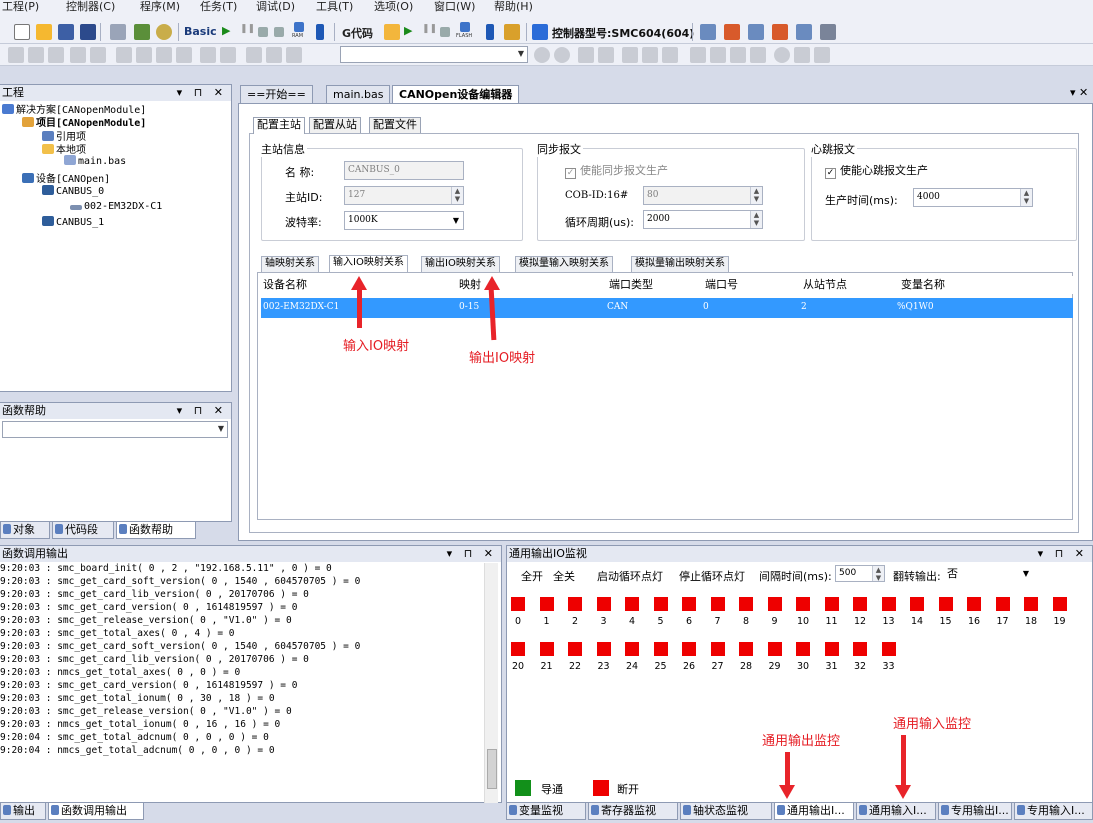  I want to click on scrollbar-thumb, so click(492, 769).